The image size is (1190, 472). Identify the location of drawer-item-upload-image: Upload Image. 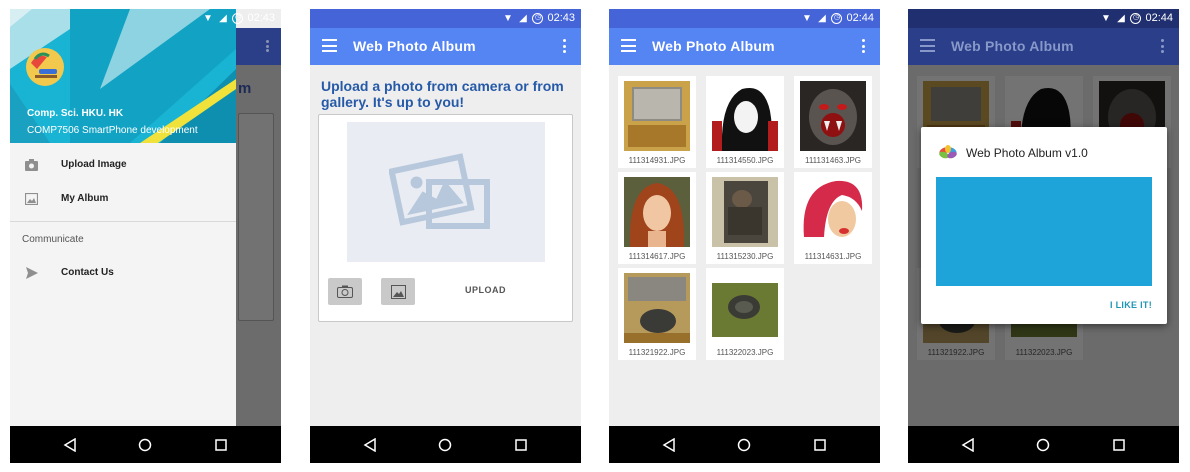
(123, 165).